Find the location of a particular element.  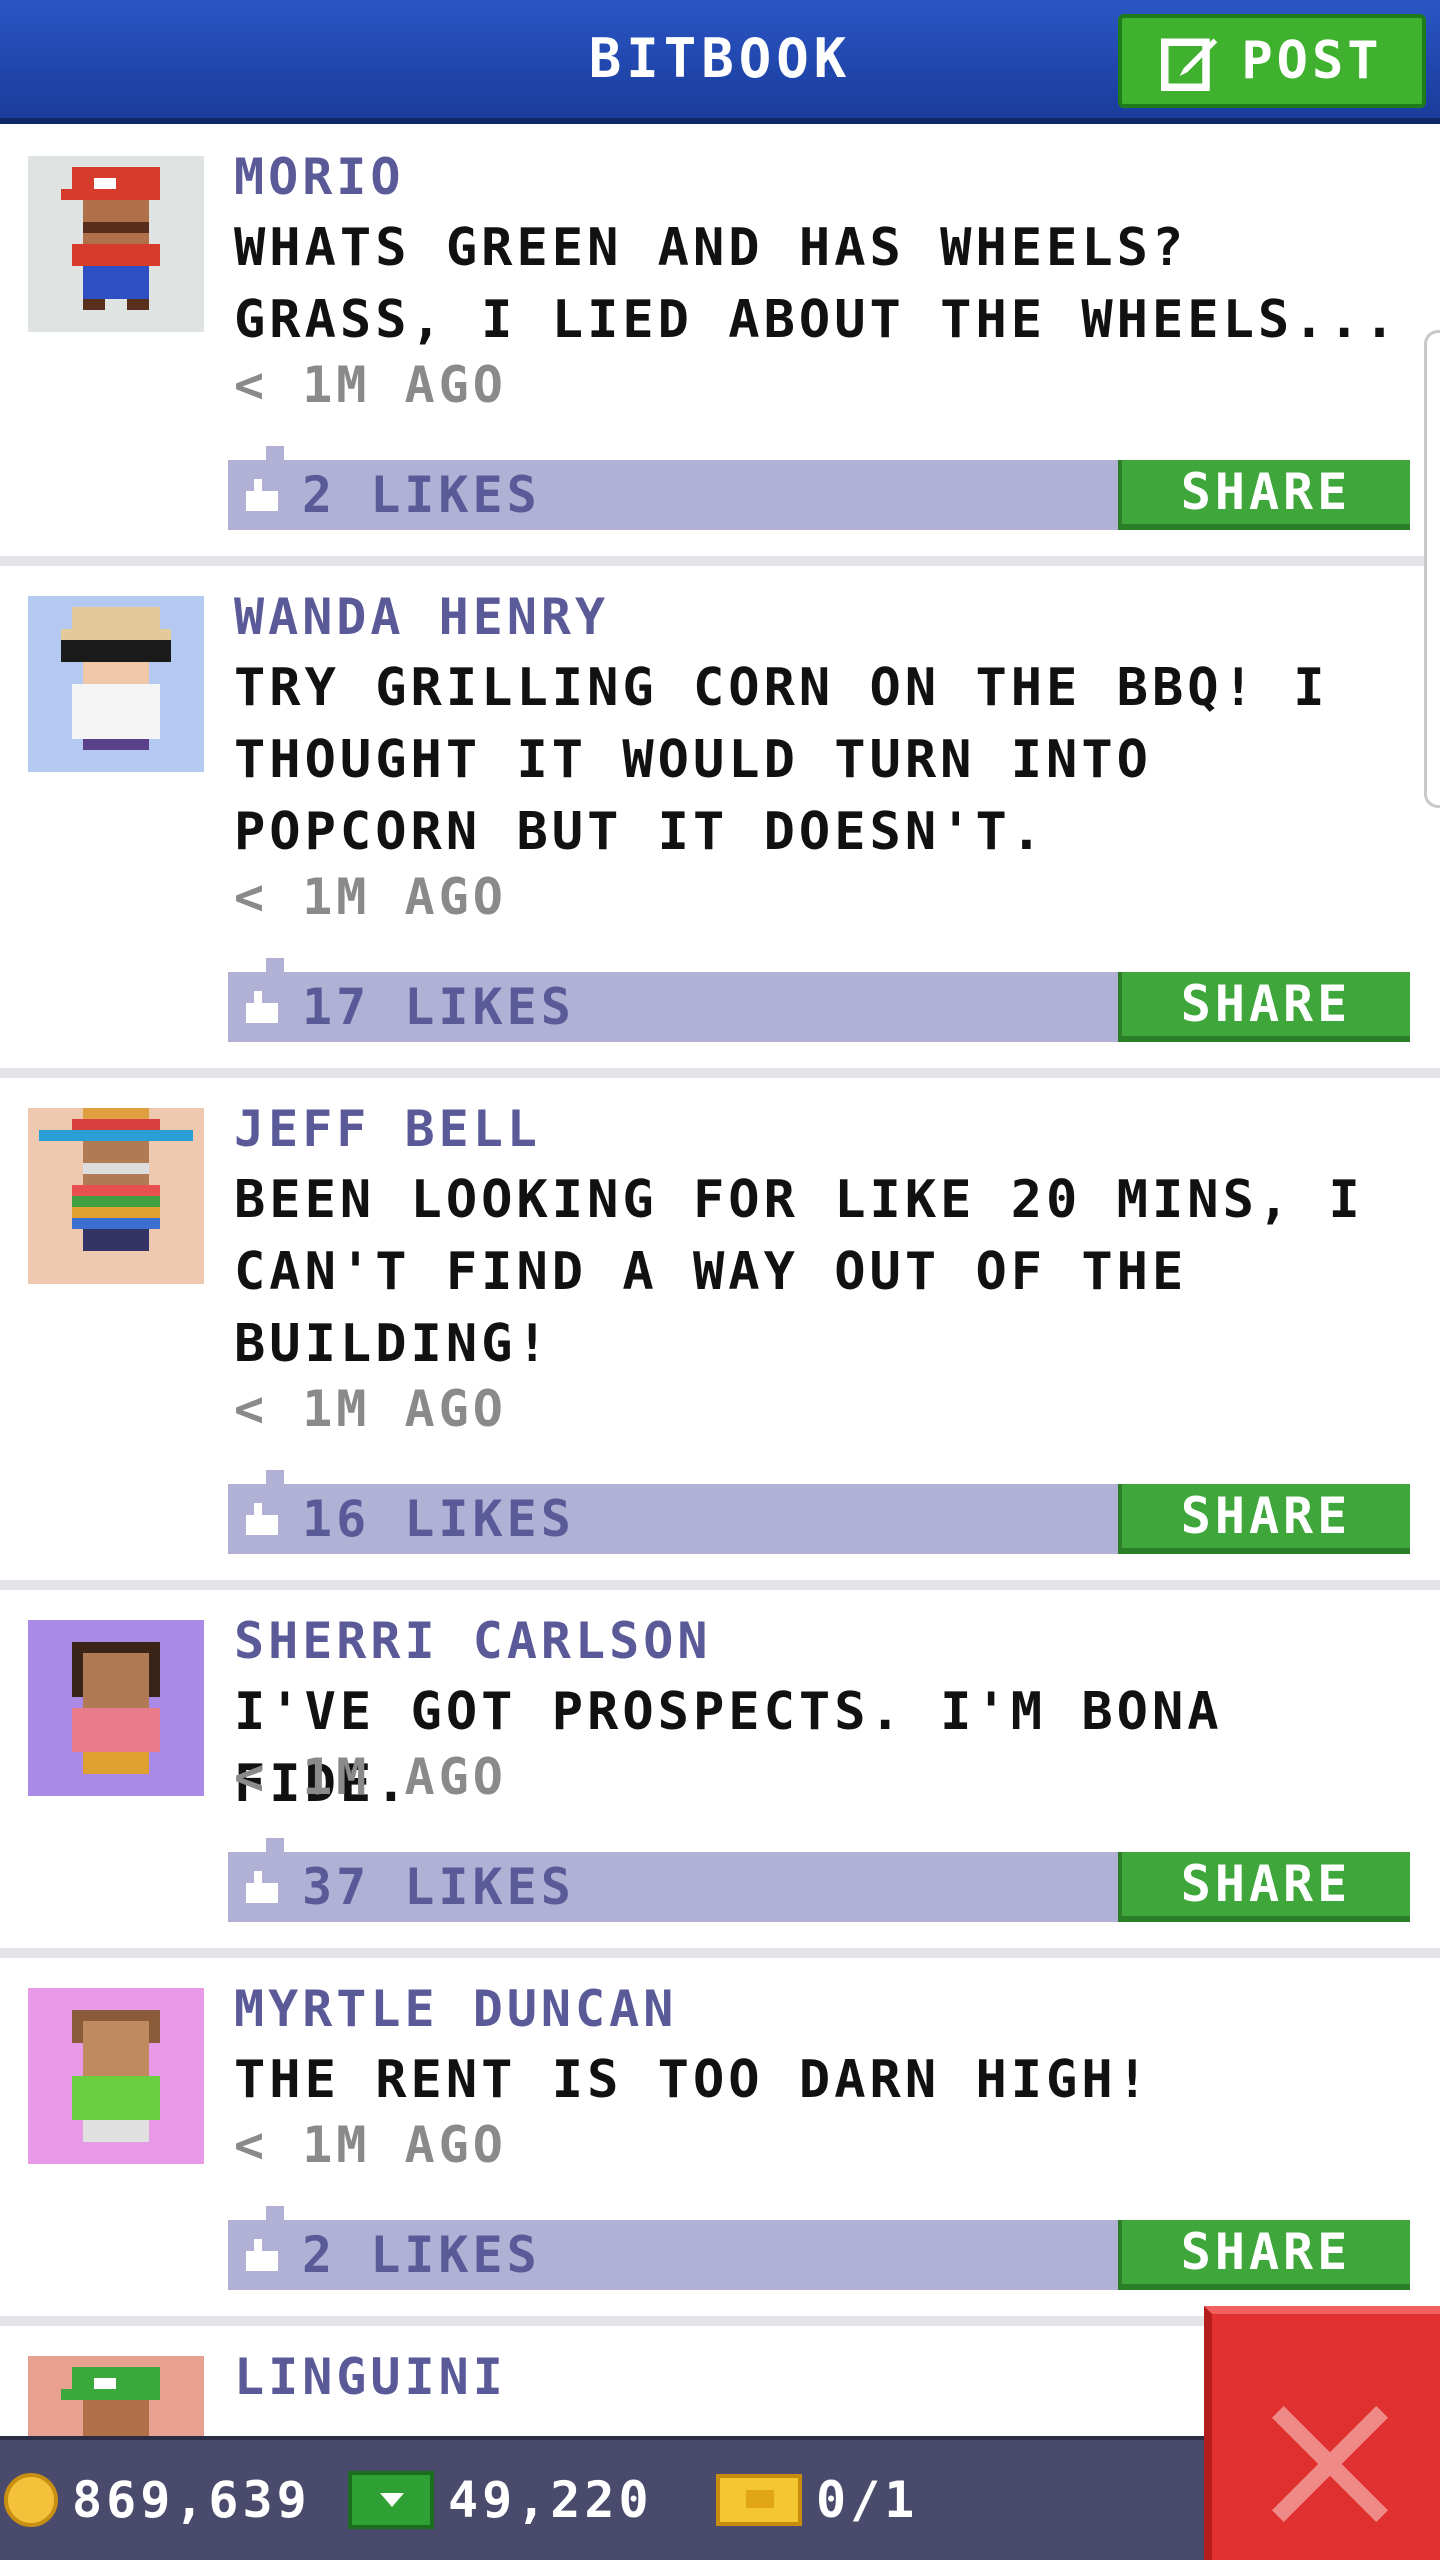

tickets-value: 0/1 is located at coordinates (867, 2500).